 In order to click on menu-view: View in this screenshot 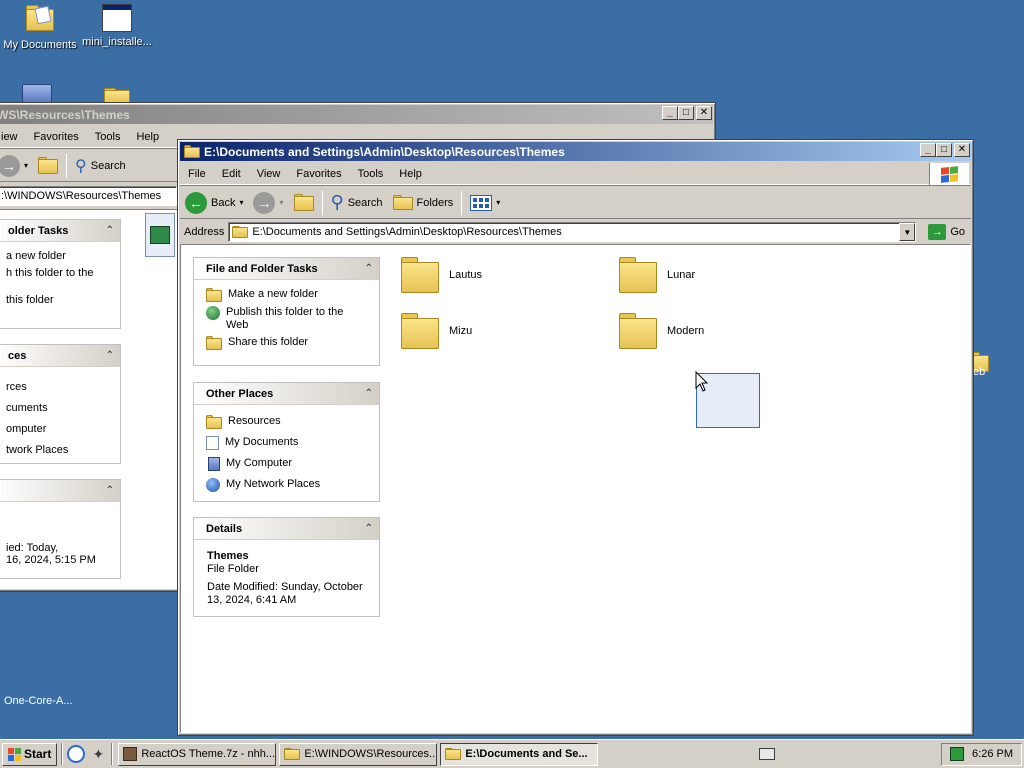, I will do `click(269, 174)`.